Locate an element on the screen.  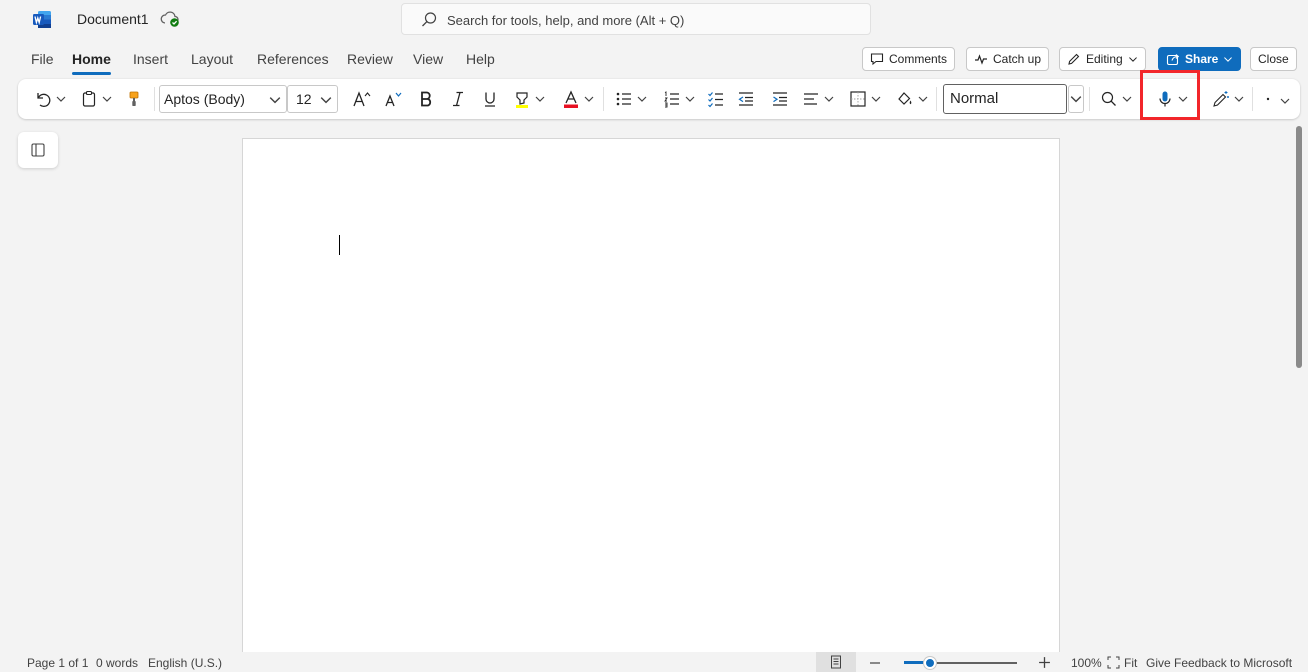
word-logo-icon is located at coordinates (42, 19).